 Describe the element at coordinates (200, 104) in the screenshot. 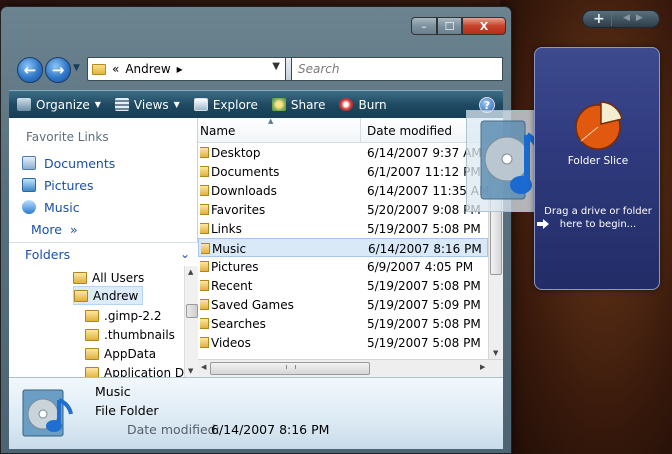

I see `explore-icon` at that location.